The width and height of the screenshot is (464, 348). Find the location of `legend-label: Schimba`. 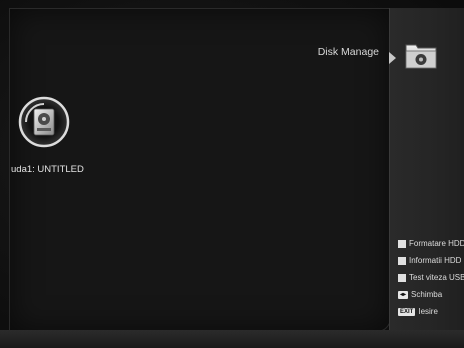

legend-label: Schimba is located at coordinates (427, 294).